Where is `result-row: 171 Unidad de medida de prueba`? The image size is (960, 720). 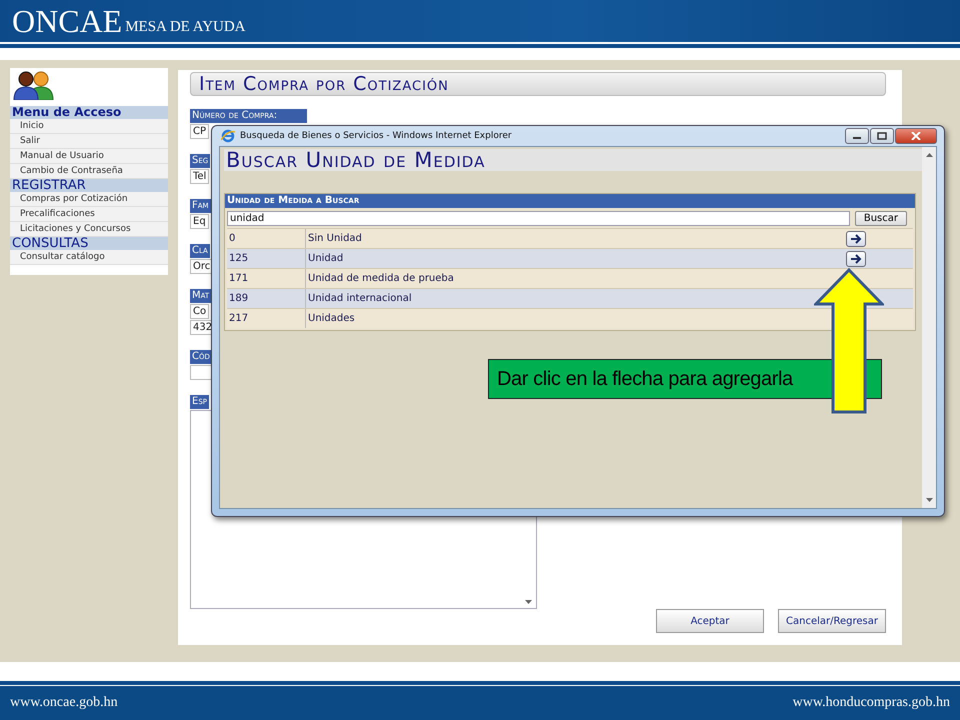 result-row: 171 Unidad de medida de prueba is located at coordinates (570, 278).